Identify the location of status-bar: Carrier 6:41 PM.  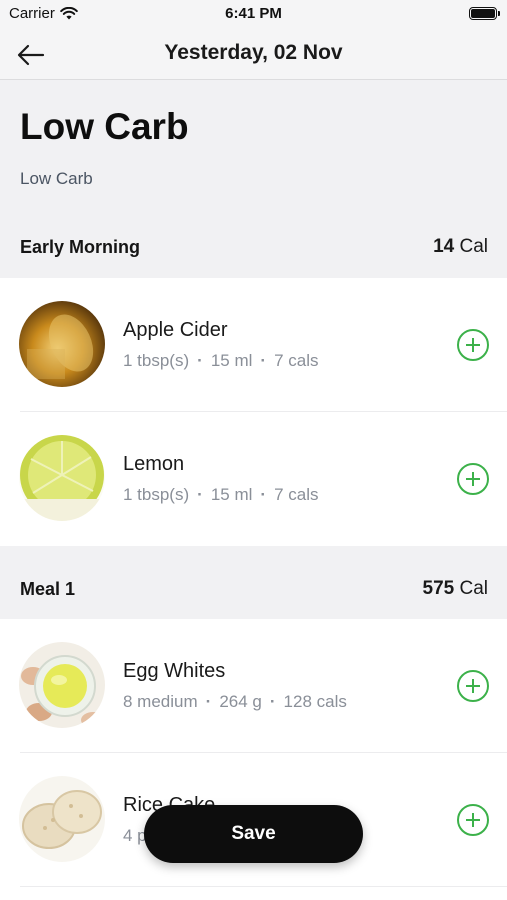
(253, 15).